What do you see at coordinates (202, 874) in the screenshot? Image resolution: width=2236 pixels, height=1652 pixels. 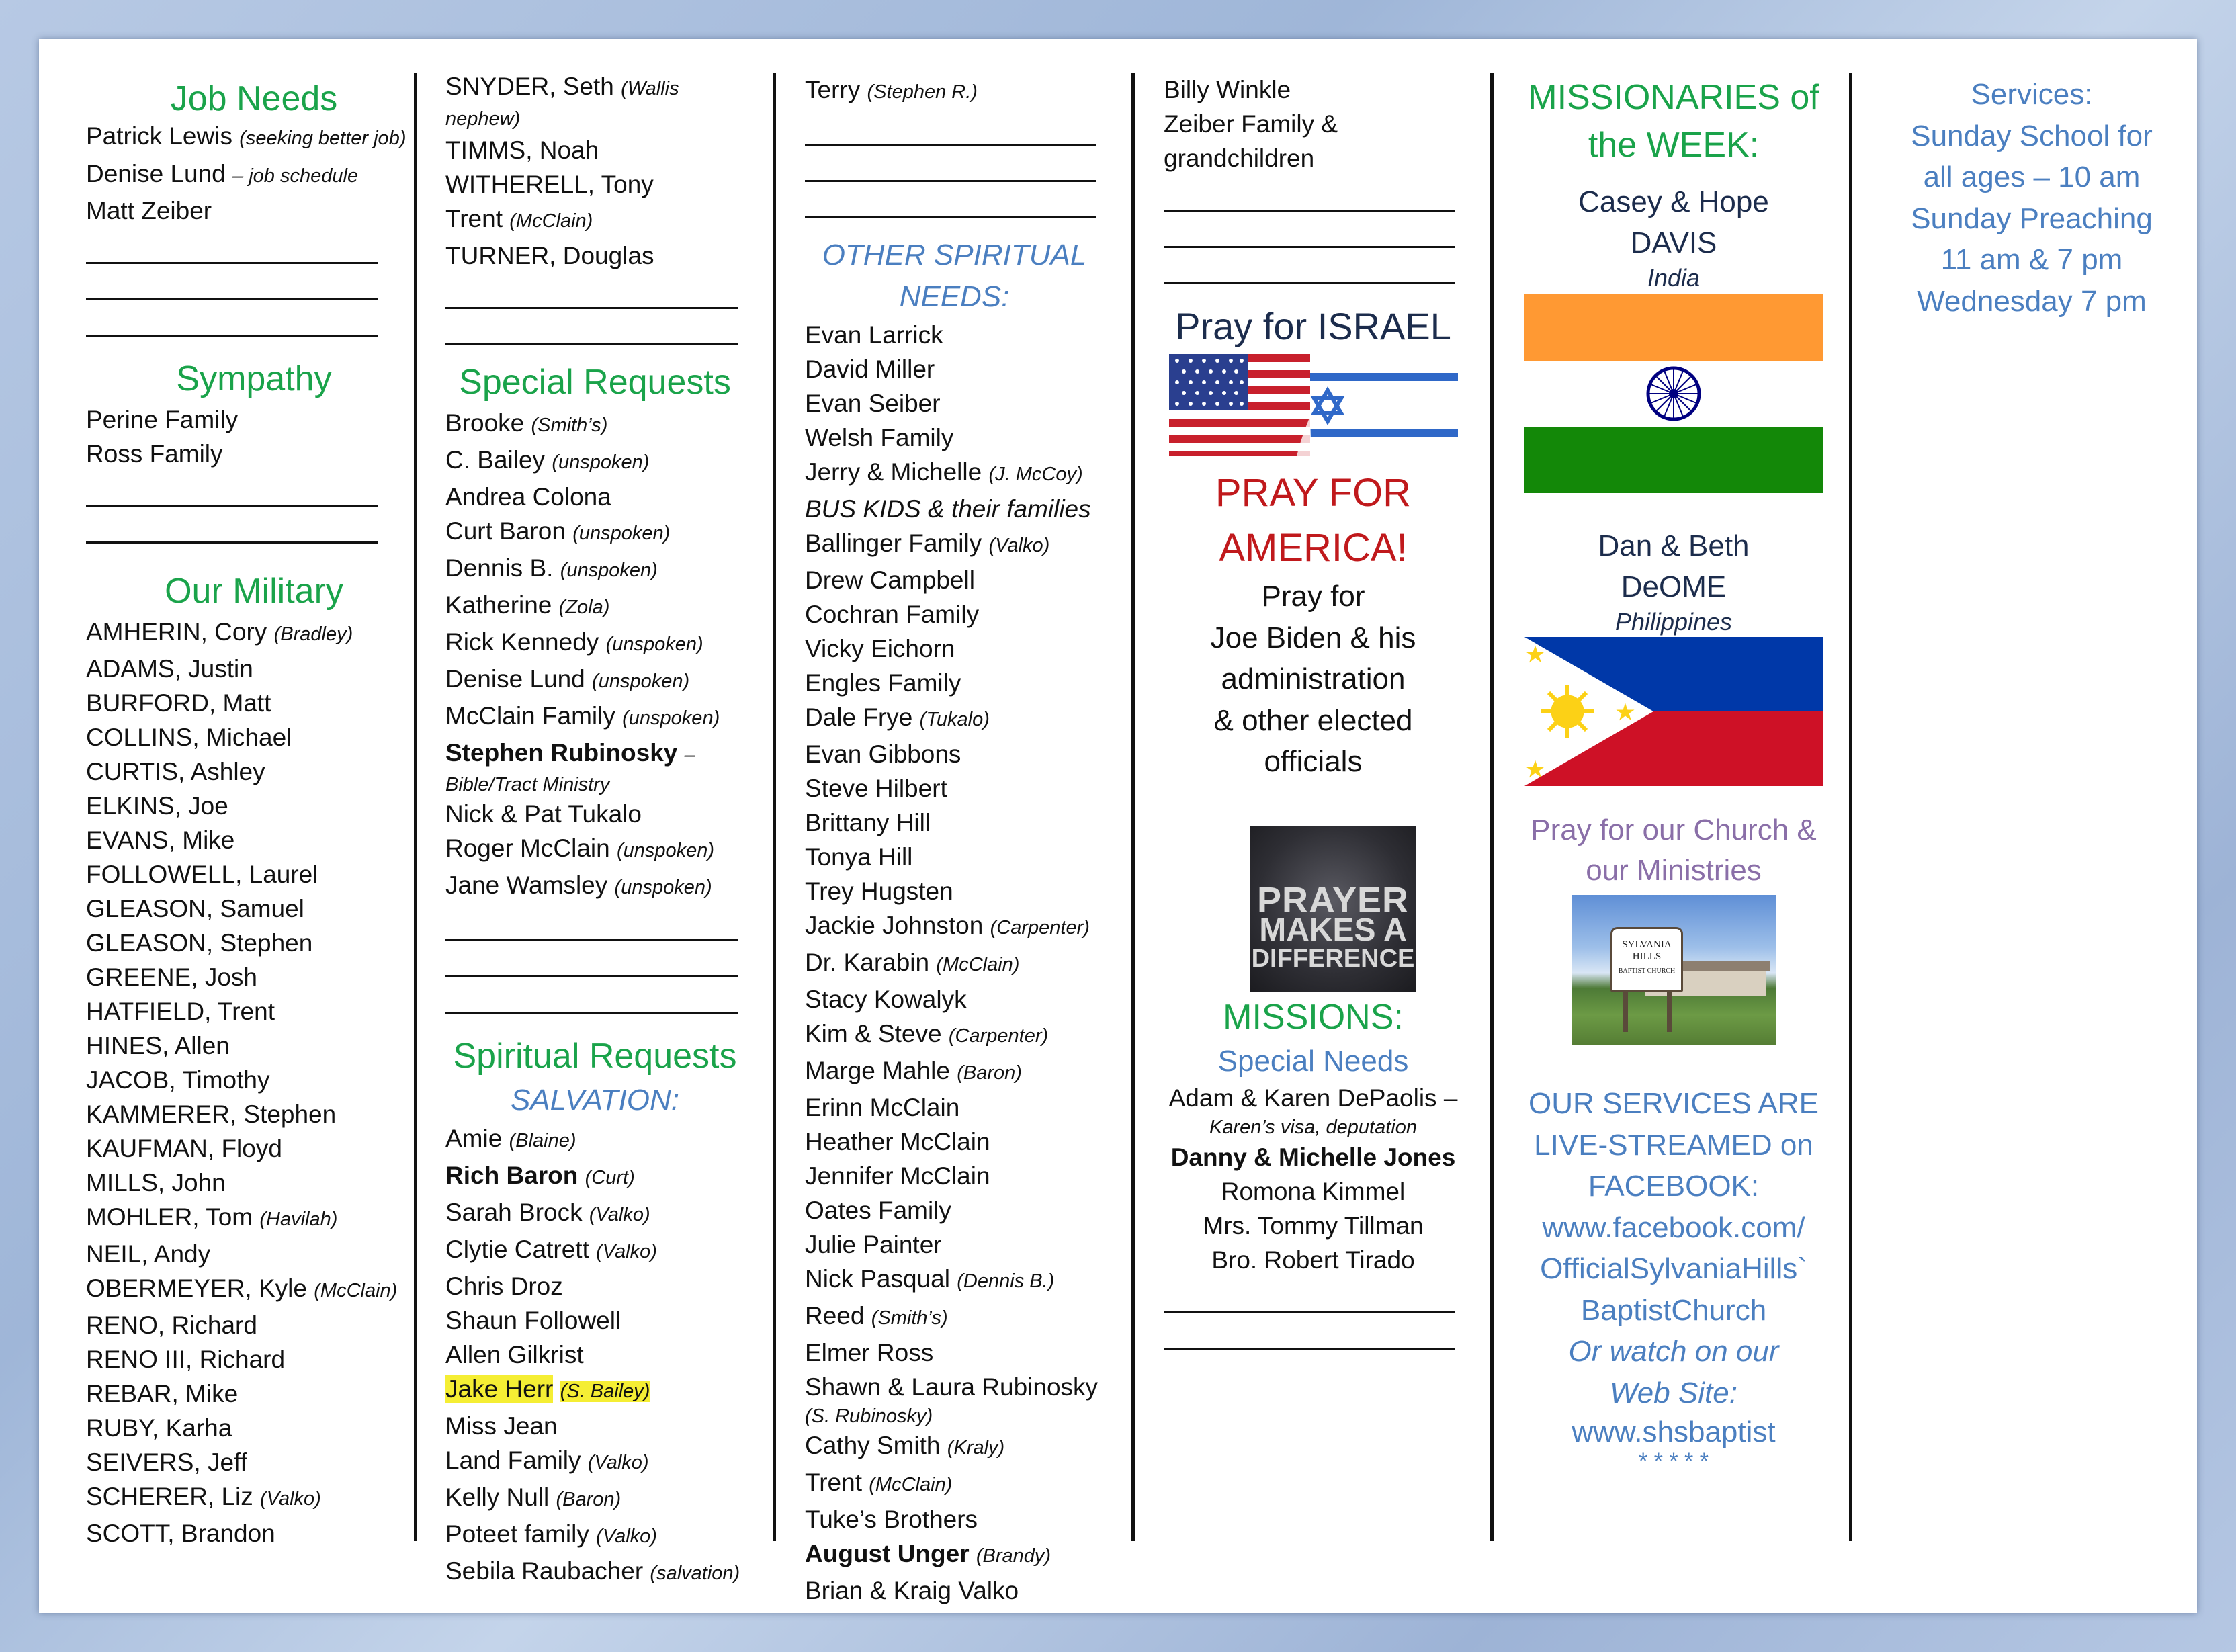 I see `list-item: FOLLOWELL, Laurel` at bounding box center [202, 874].